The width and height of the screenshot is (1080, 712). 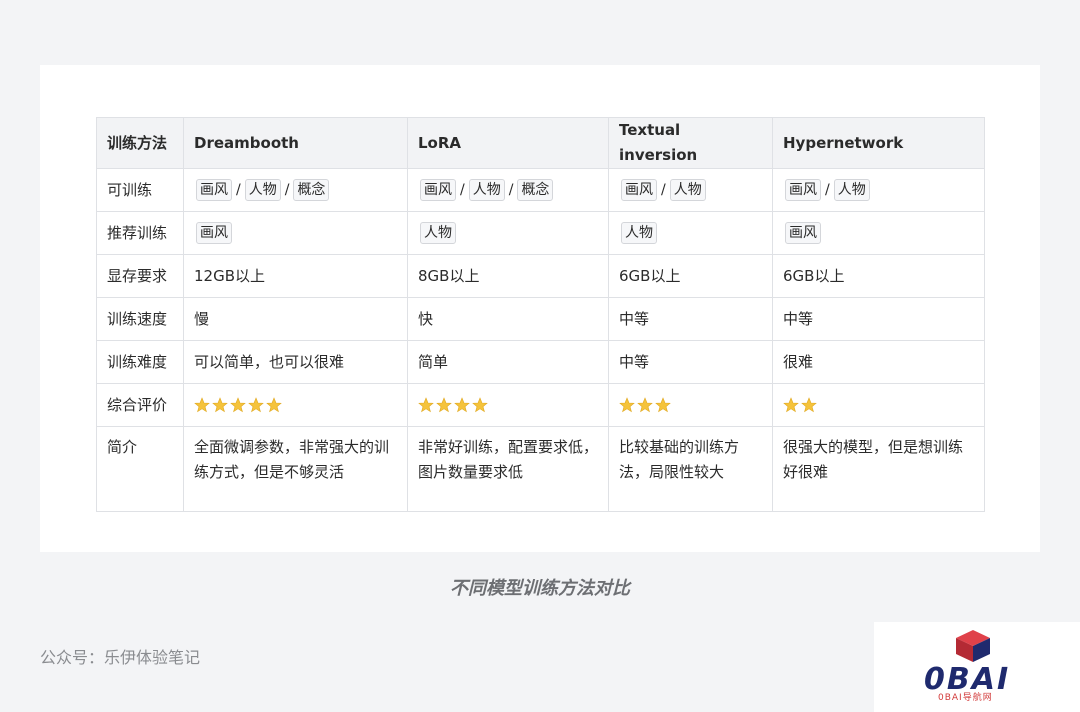 What do you see at coordinates (973, 646) in the screenshot?
I see `cube-icon` at bounding box center [973, 646].